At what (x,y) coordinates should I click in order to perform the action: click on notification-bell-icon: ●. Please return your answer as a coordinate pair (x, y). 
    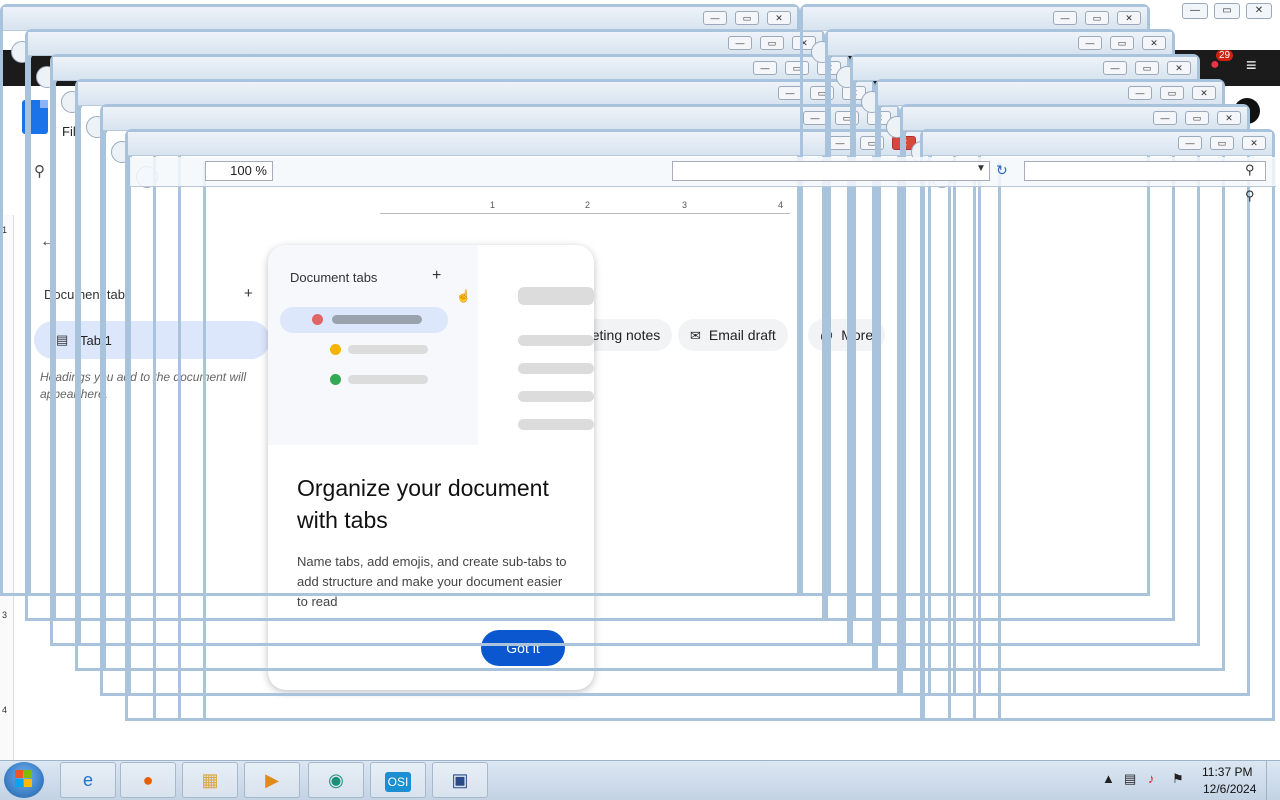
    Looking at the image, I should click on (1221, 67).